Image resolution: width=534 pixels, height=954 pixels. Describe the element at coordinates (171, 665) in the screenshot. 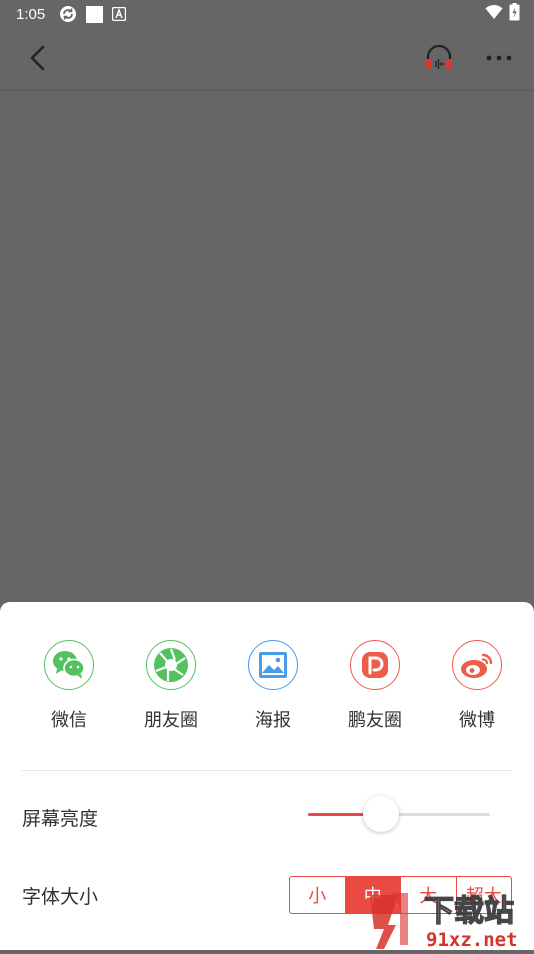

I see `moments-icon` at that location.